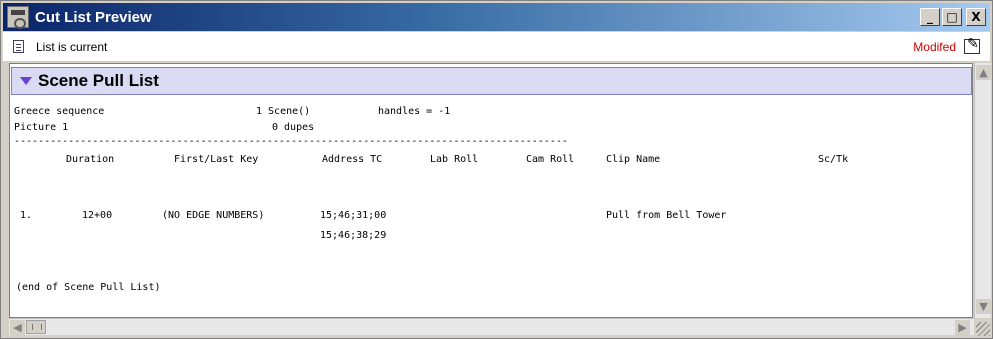 Image resolution: width=993 pixels, height=339 pixels. Describe the element at coordinates (496, 47) in the screenshot. I see `status-bar: List is current Modifed` at that location.